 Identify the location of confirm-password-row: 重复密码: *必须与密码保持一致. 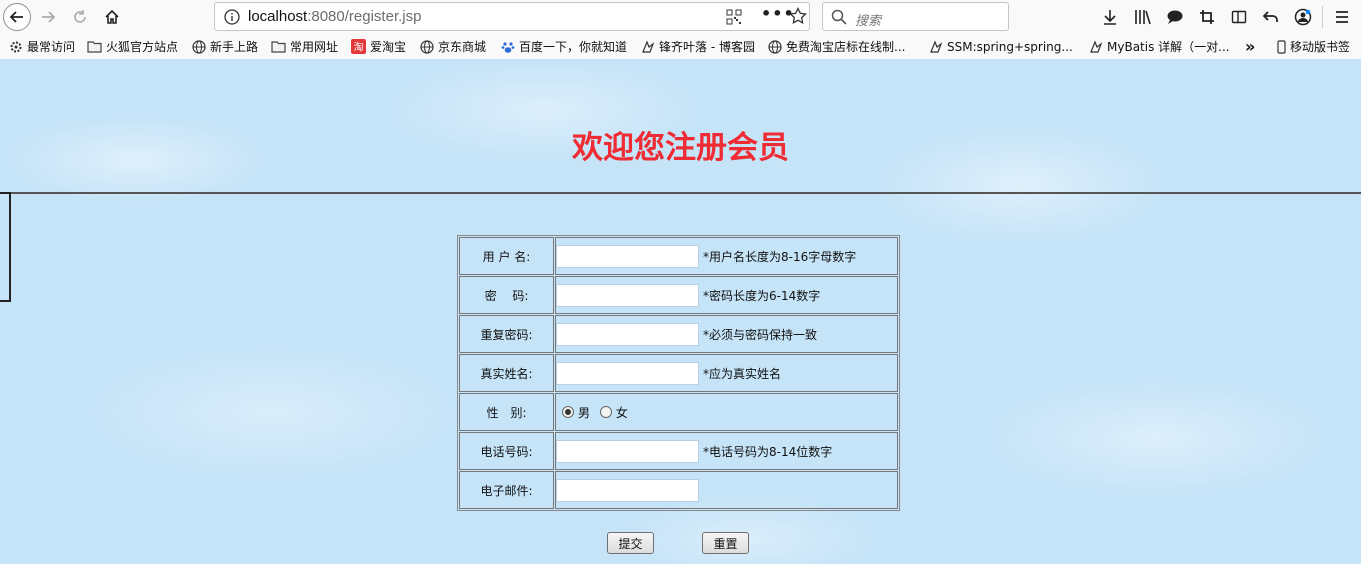
(678, 334).